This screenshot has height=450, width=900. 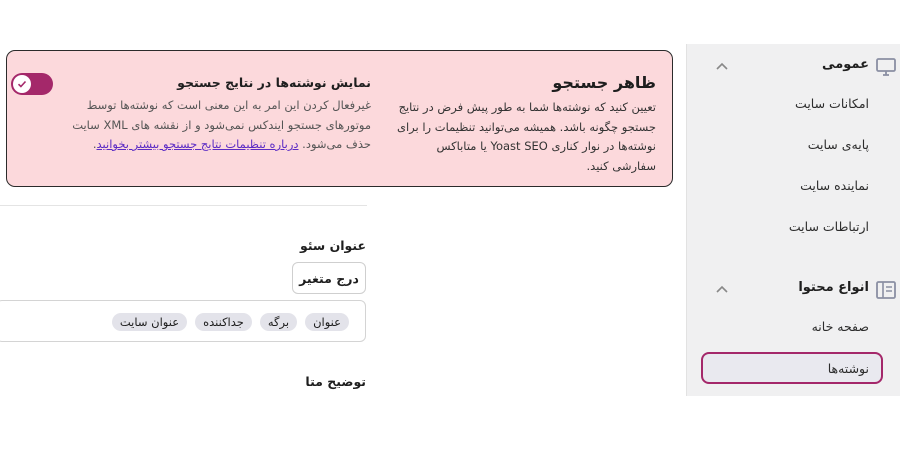 What do you see at coordinates (32, 84) in the screenshot?
I see `show-posts-toggle` at bounding box center [32, 84].